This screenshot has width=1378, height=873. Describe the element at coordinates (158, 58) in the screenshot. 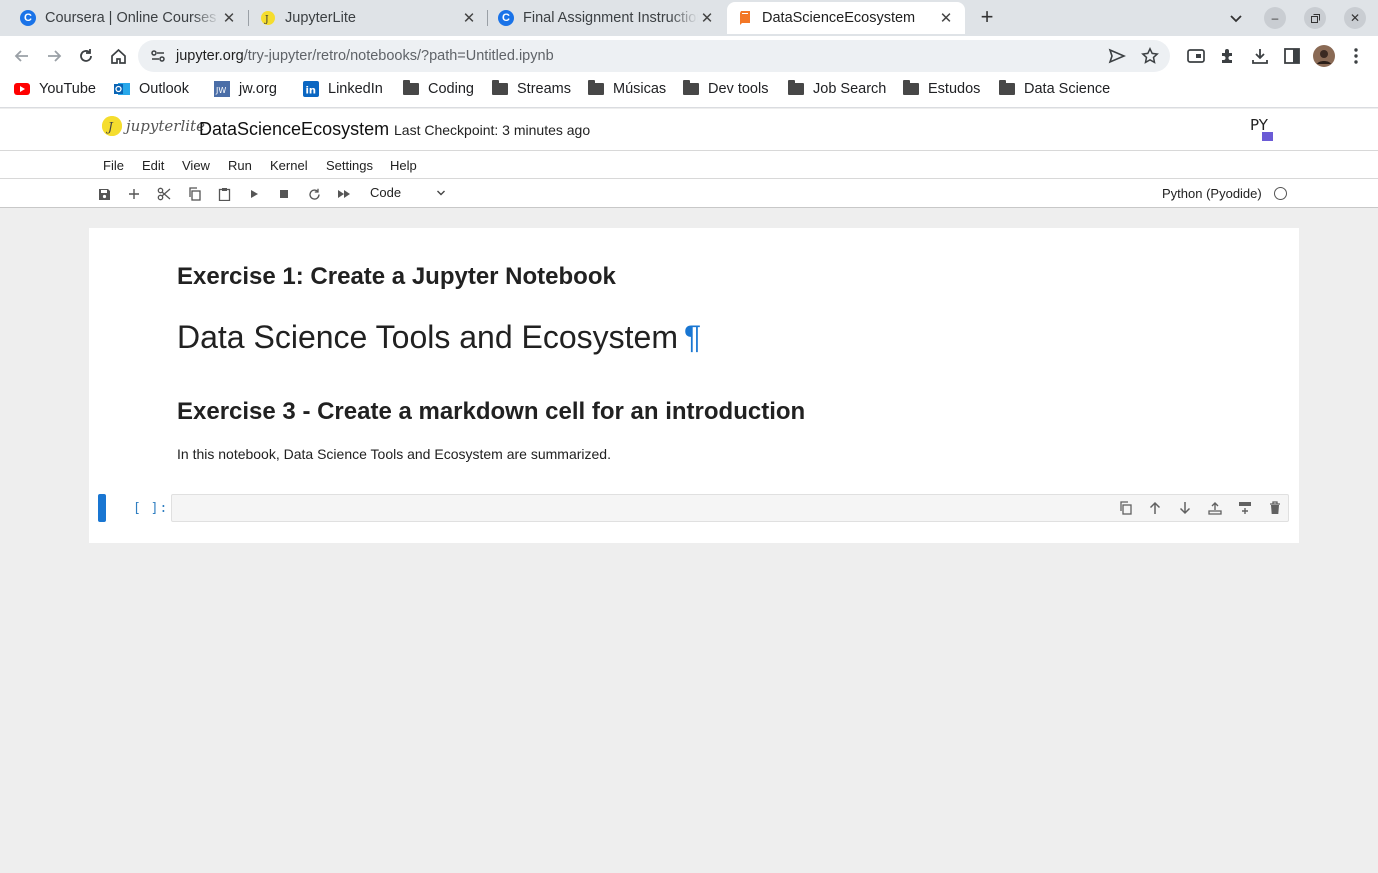

I see `site-settings-icon` at that location.